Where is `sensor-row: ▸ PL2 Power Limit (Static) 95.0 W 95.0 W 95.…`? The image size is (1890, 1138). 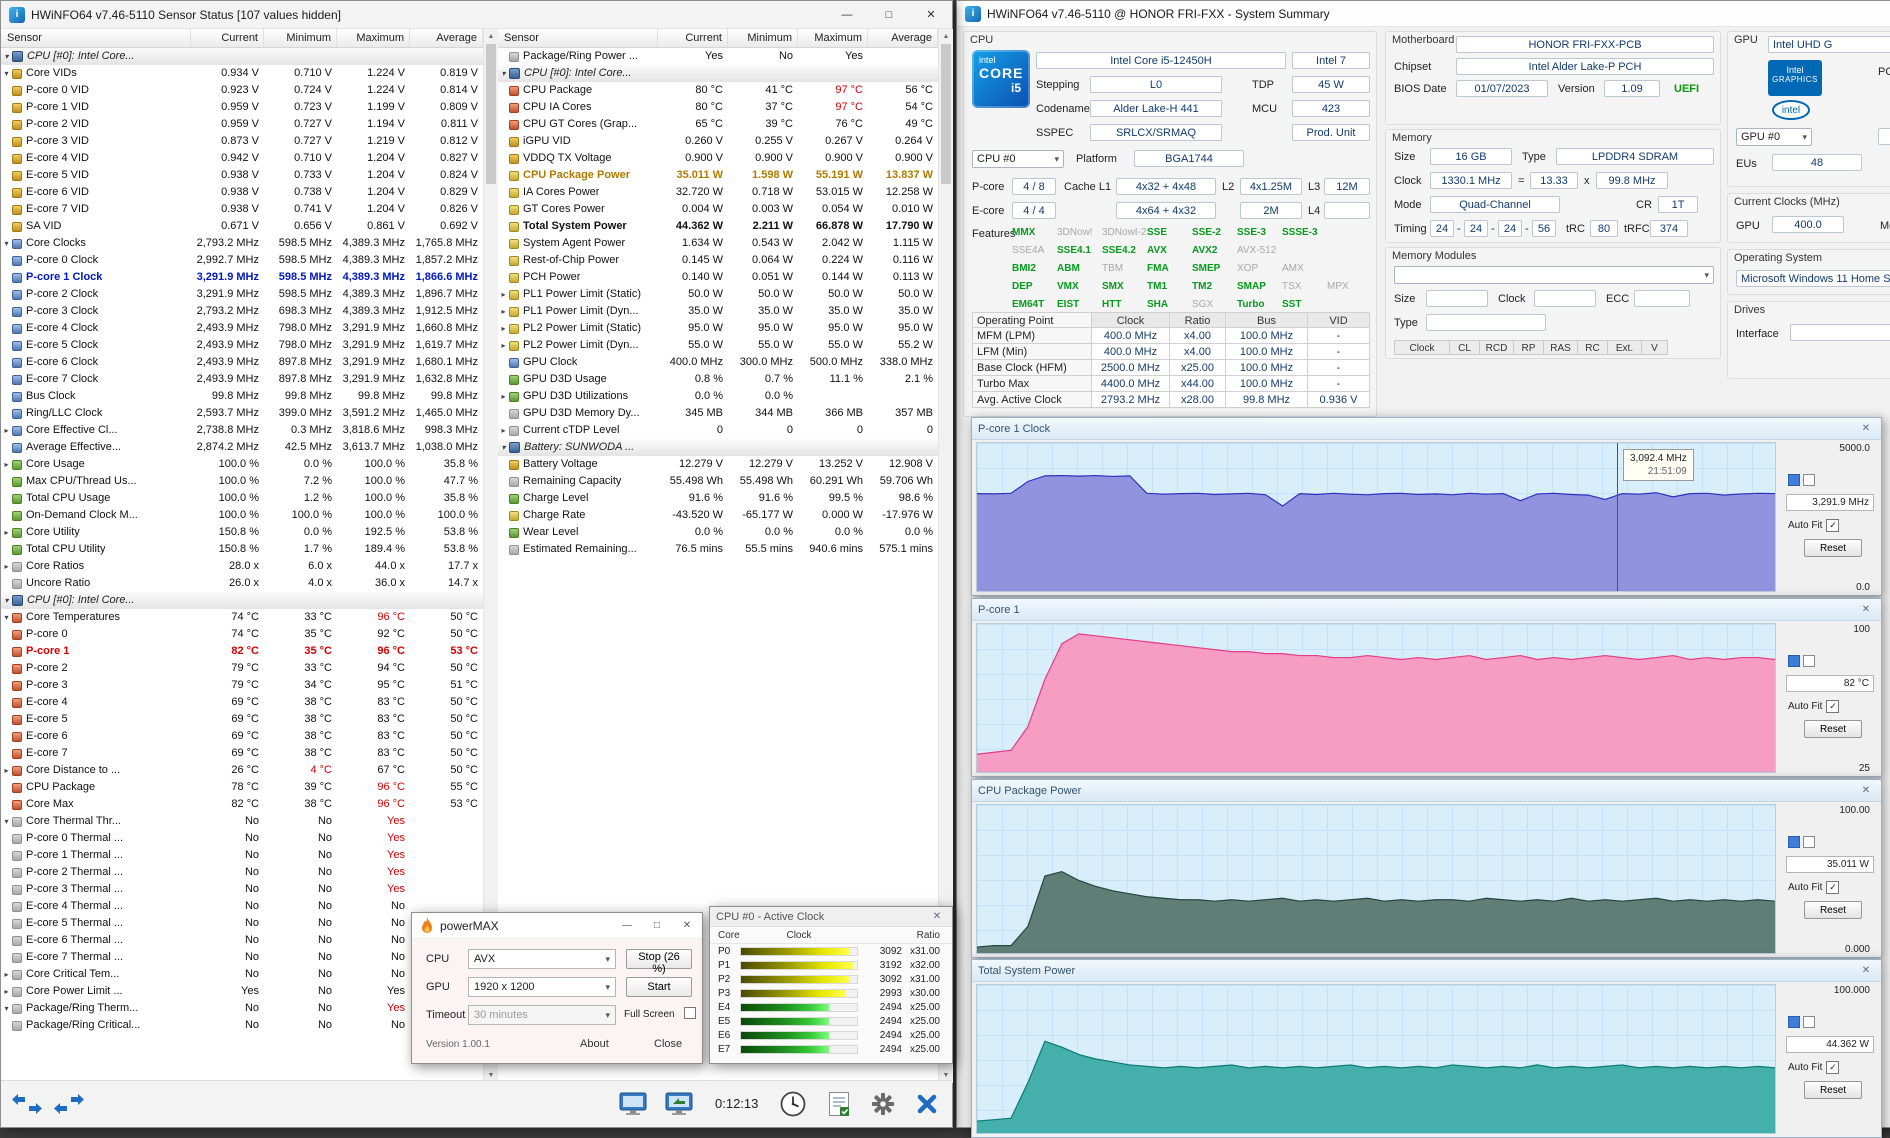 sensor-row: ▸ PL2 Power Limit (Static) 95.0 W 95.0 W 95.… is located at coordinates (718, 328).